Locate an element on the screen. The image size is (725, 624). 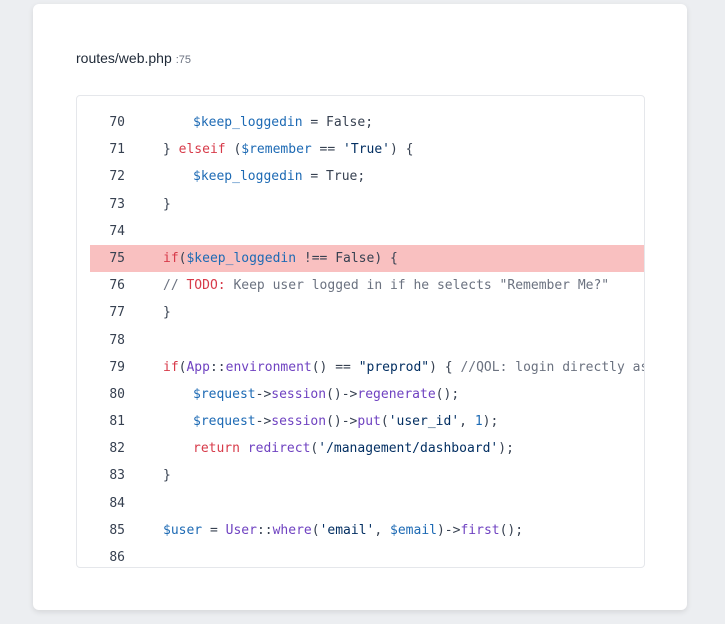
code-token: where is located at coordinates (292, 530).